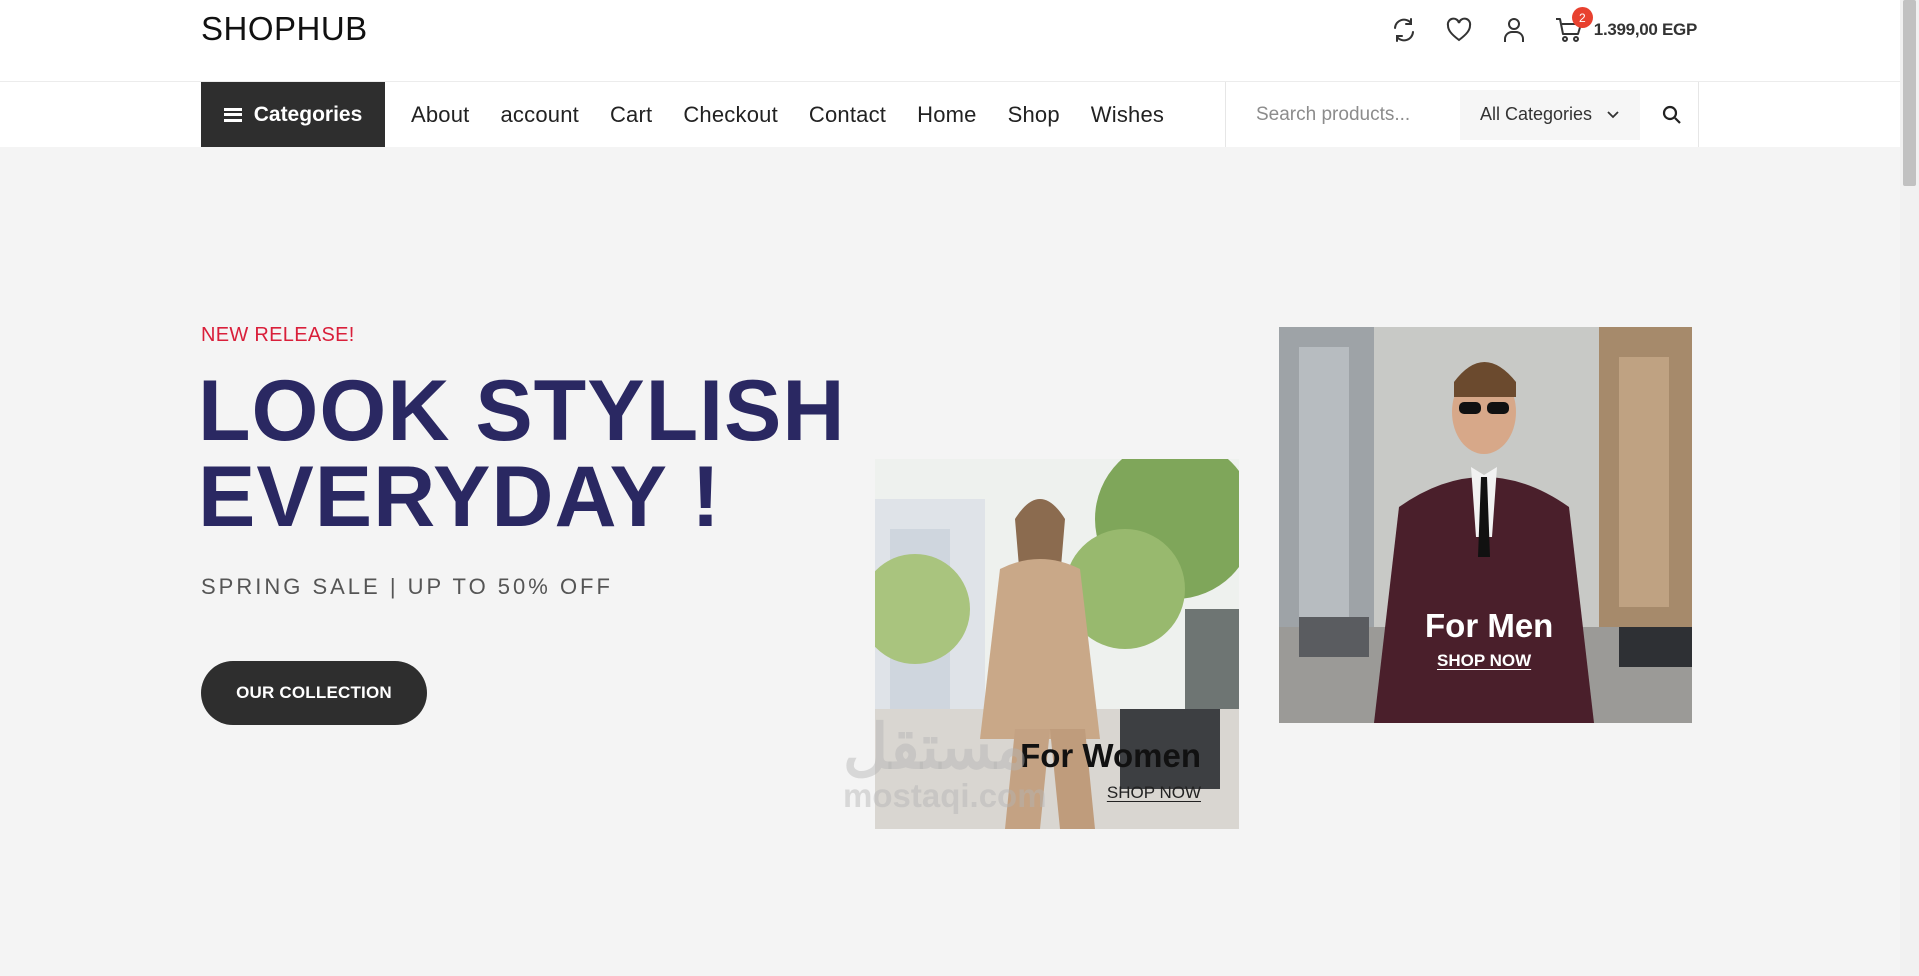 The image size is (1919, 976). Describe the element at coordinates (1543, 29) in the screenshot. I see `header-actions: 2 1.399,00 EGP` at that location.